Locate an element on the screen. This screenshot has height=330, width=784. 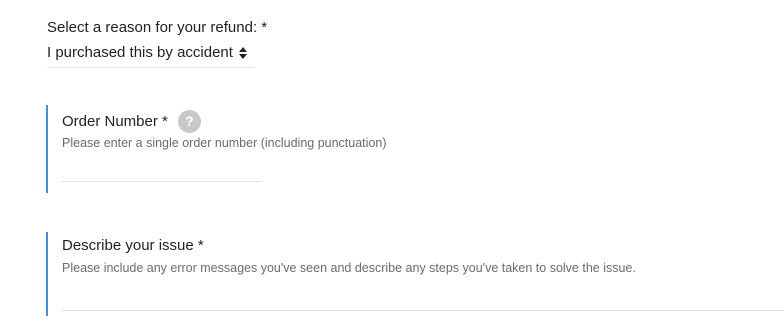
refund-reason-label: Select a reason for your refund: * is located at coordinates (157, 27).